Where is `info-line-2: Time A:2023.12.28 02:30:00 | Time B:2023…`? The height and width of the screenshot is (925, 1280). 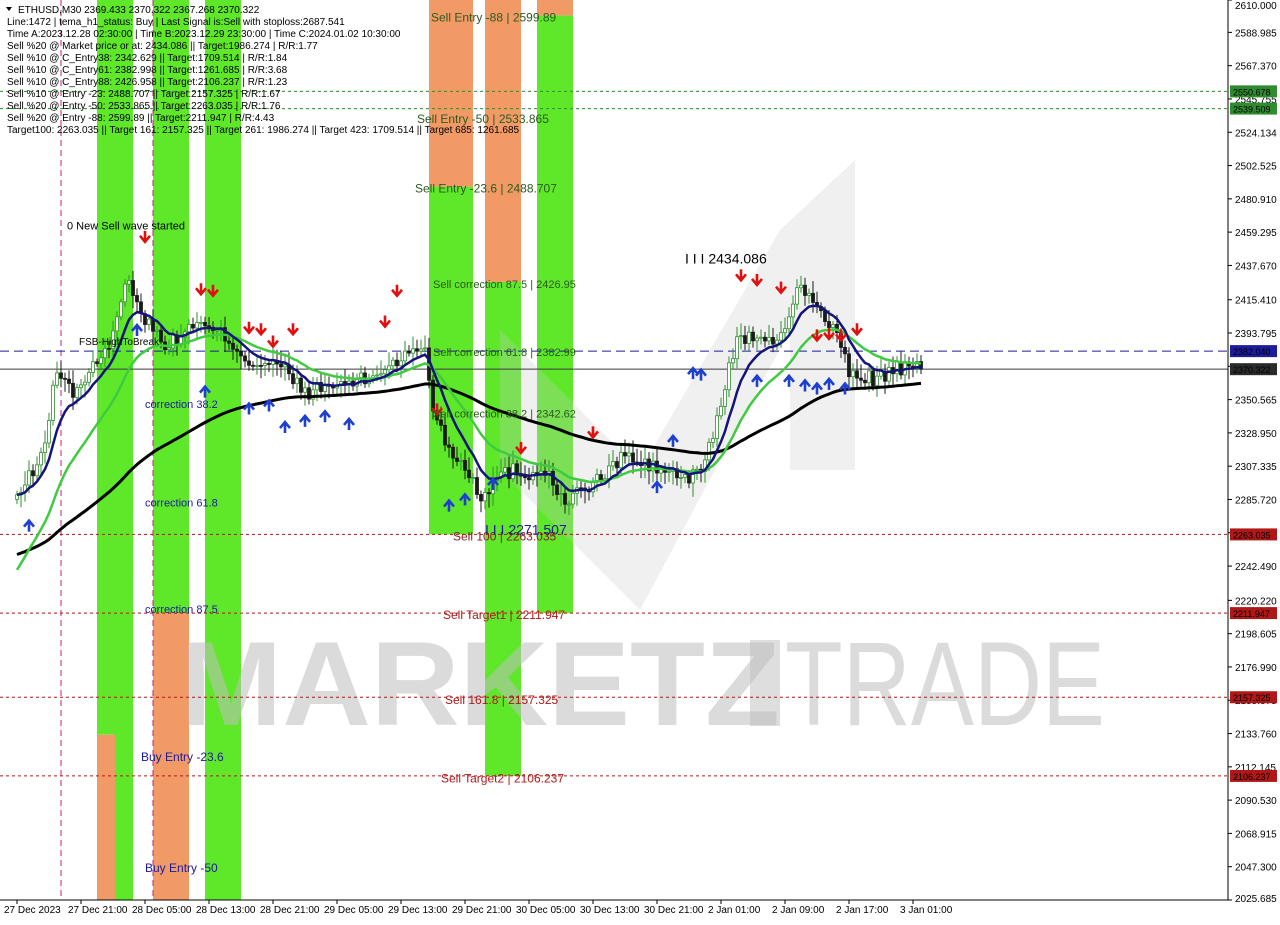 info-line-2: Time A:2023.12.28 02:30:00 | Time B:2023… is located at coordinates (204, 34).